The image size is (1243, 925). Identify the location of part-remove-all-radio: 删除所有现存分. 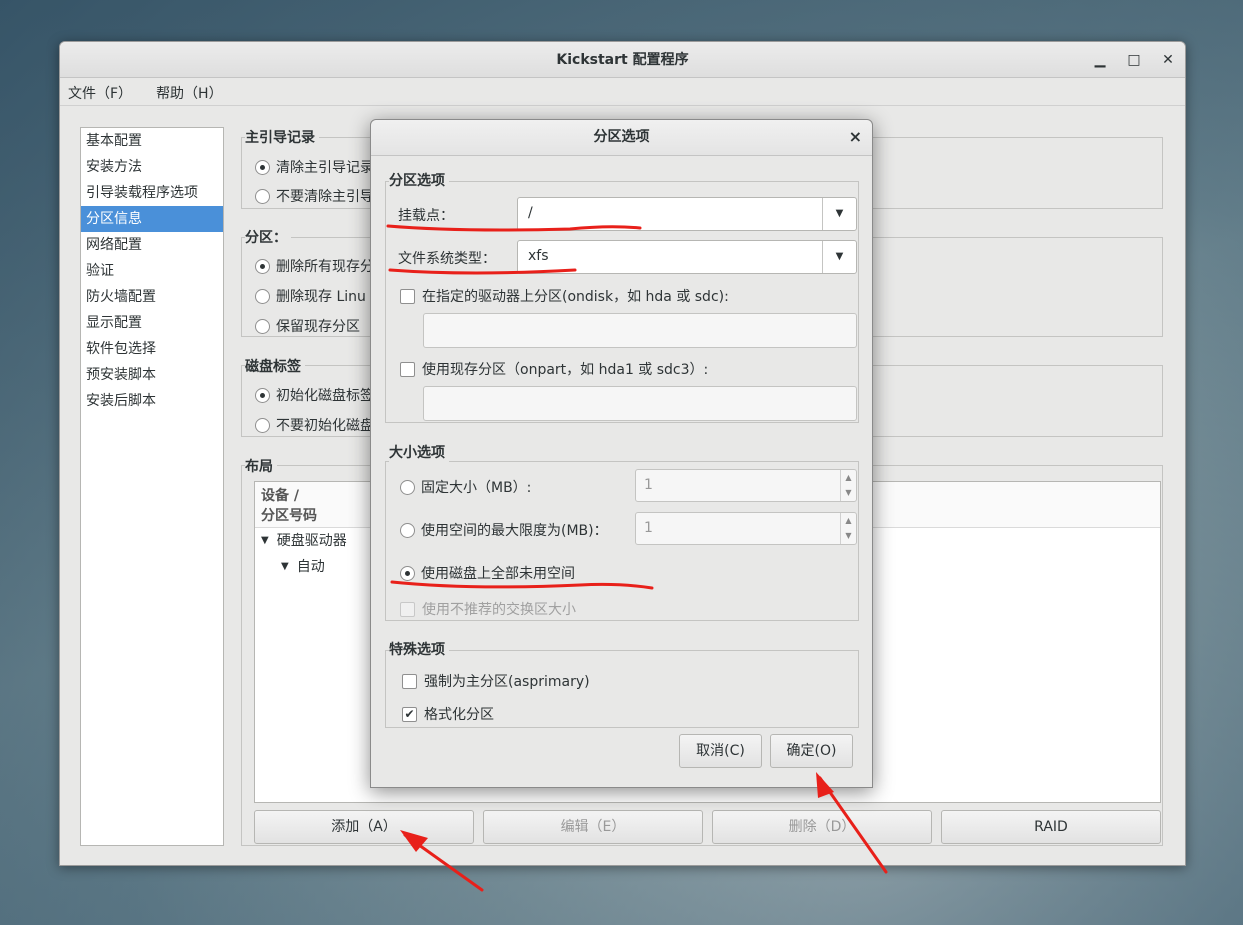
(314, 266).